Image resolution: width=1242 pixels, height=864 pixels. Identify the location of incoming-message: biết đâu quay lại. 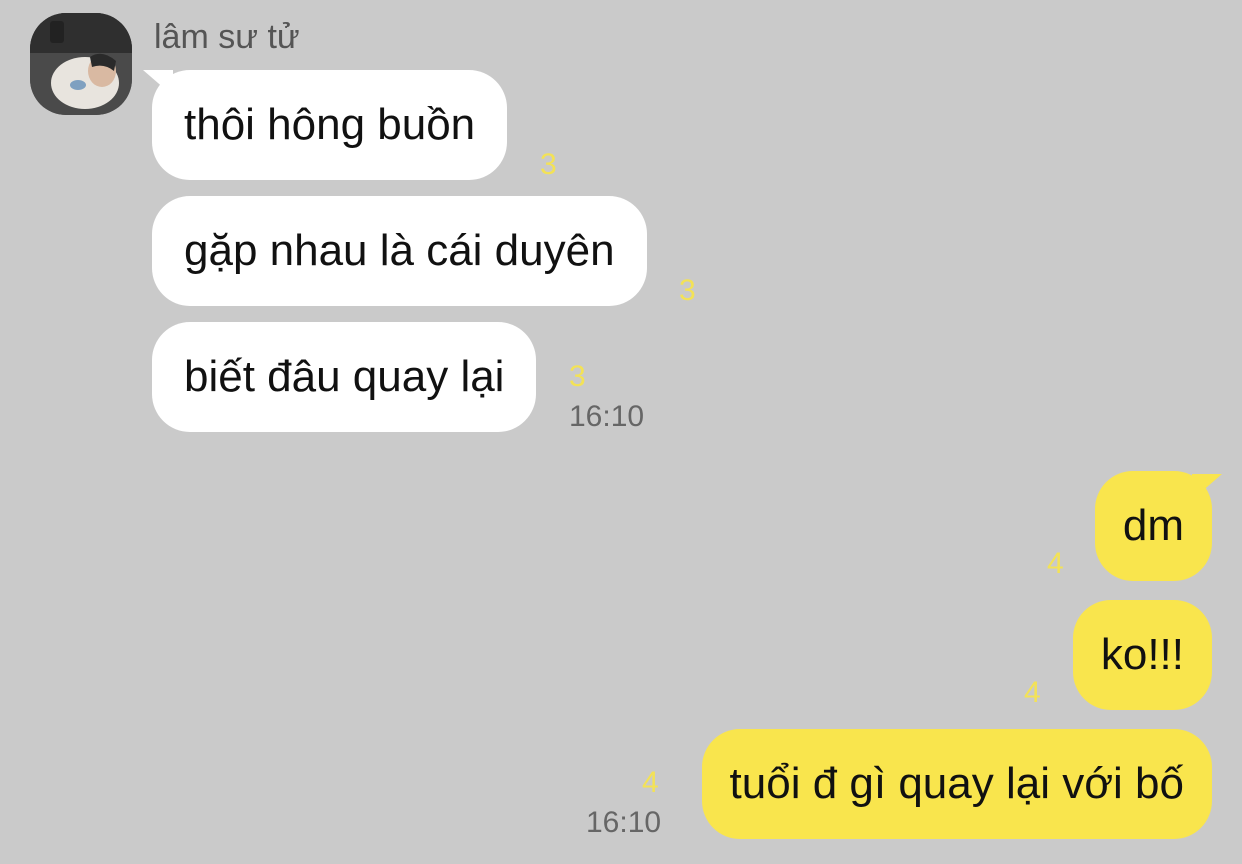
(344, 377).